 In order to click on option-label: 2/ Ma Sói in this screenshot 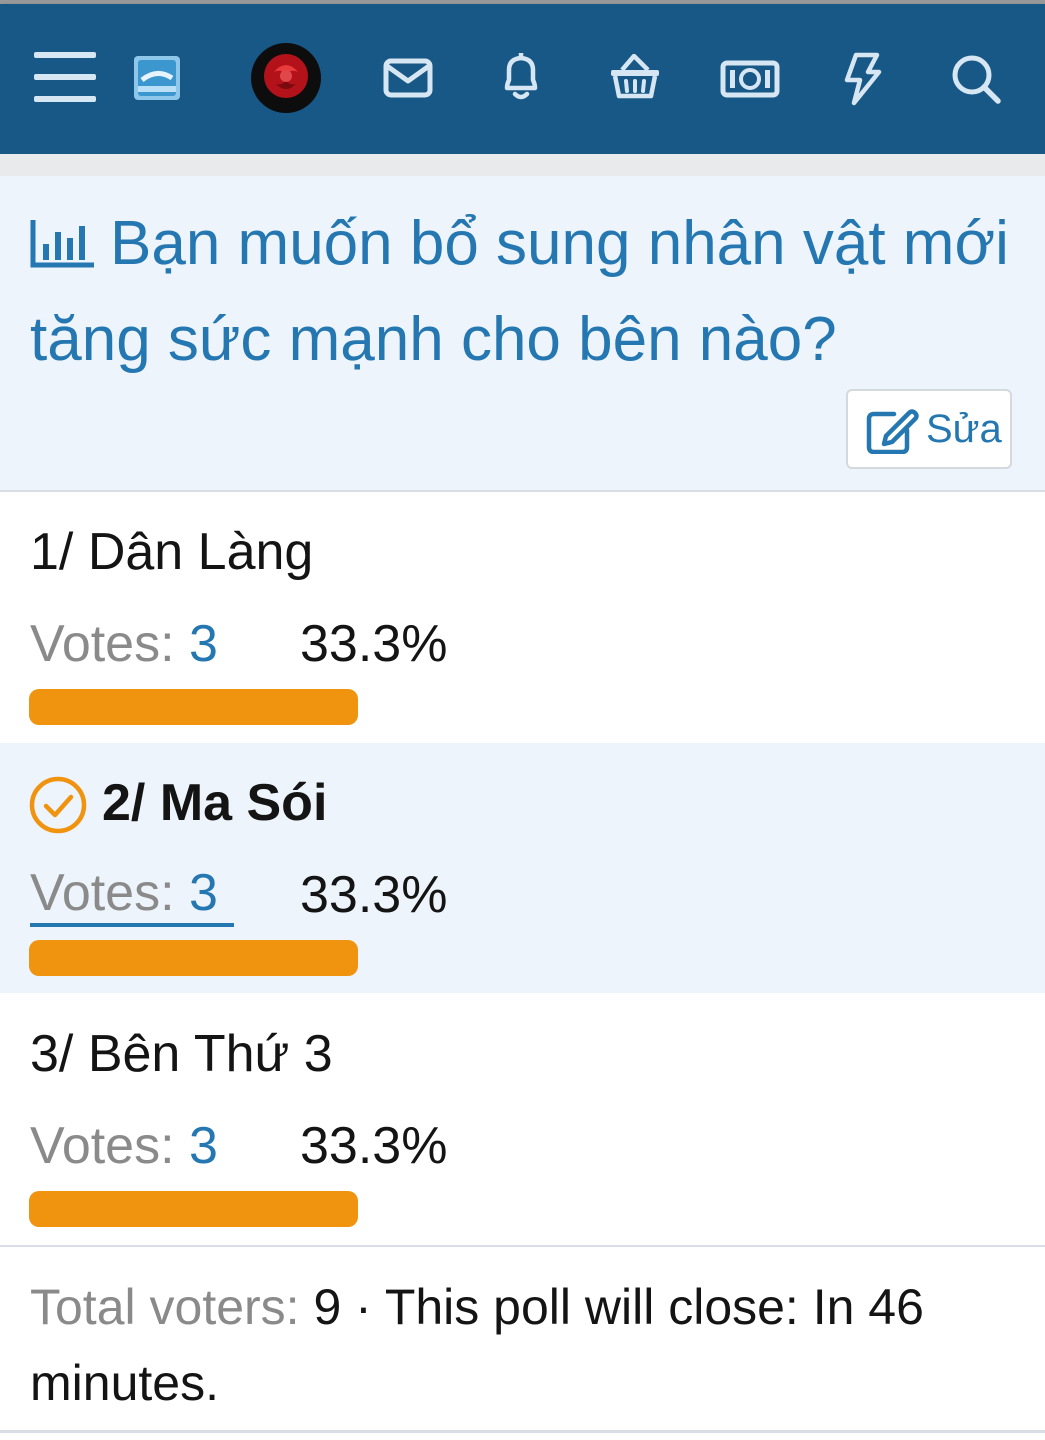, I will do `click(215, 803)`.